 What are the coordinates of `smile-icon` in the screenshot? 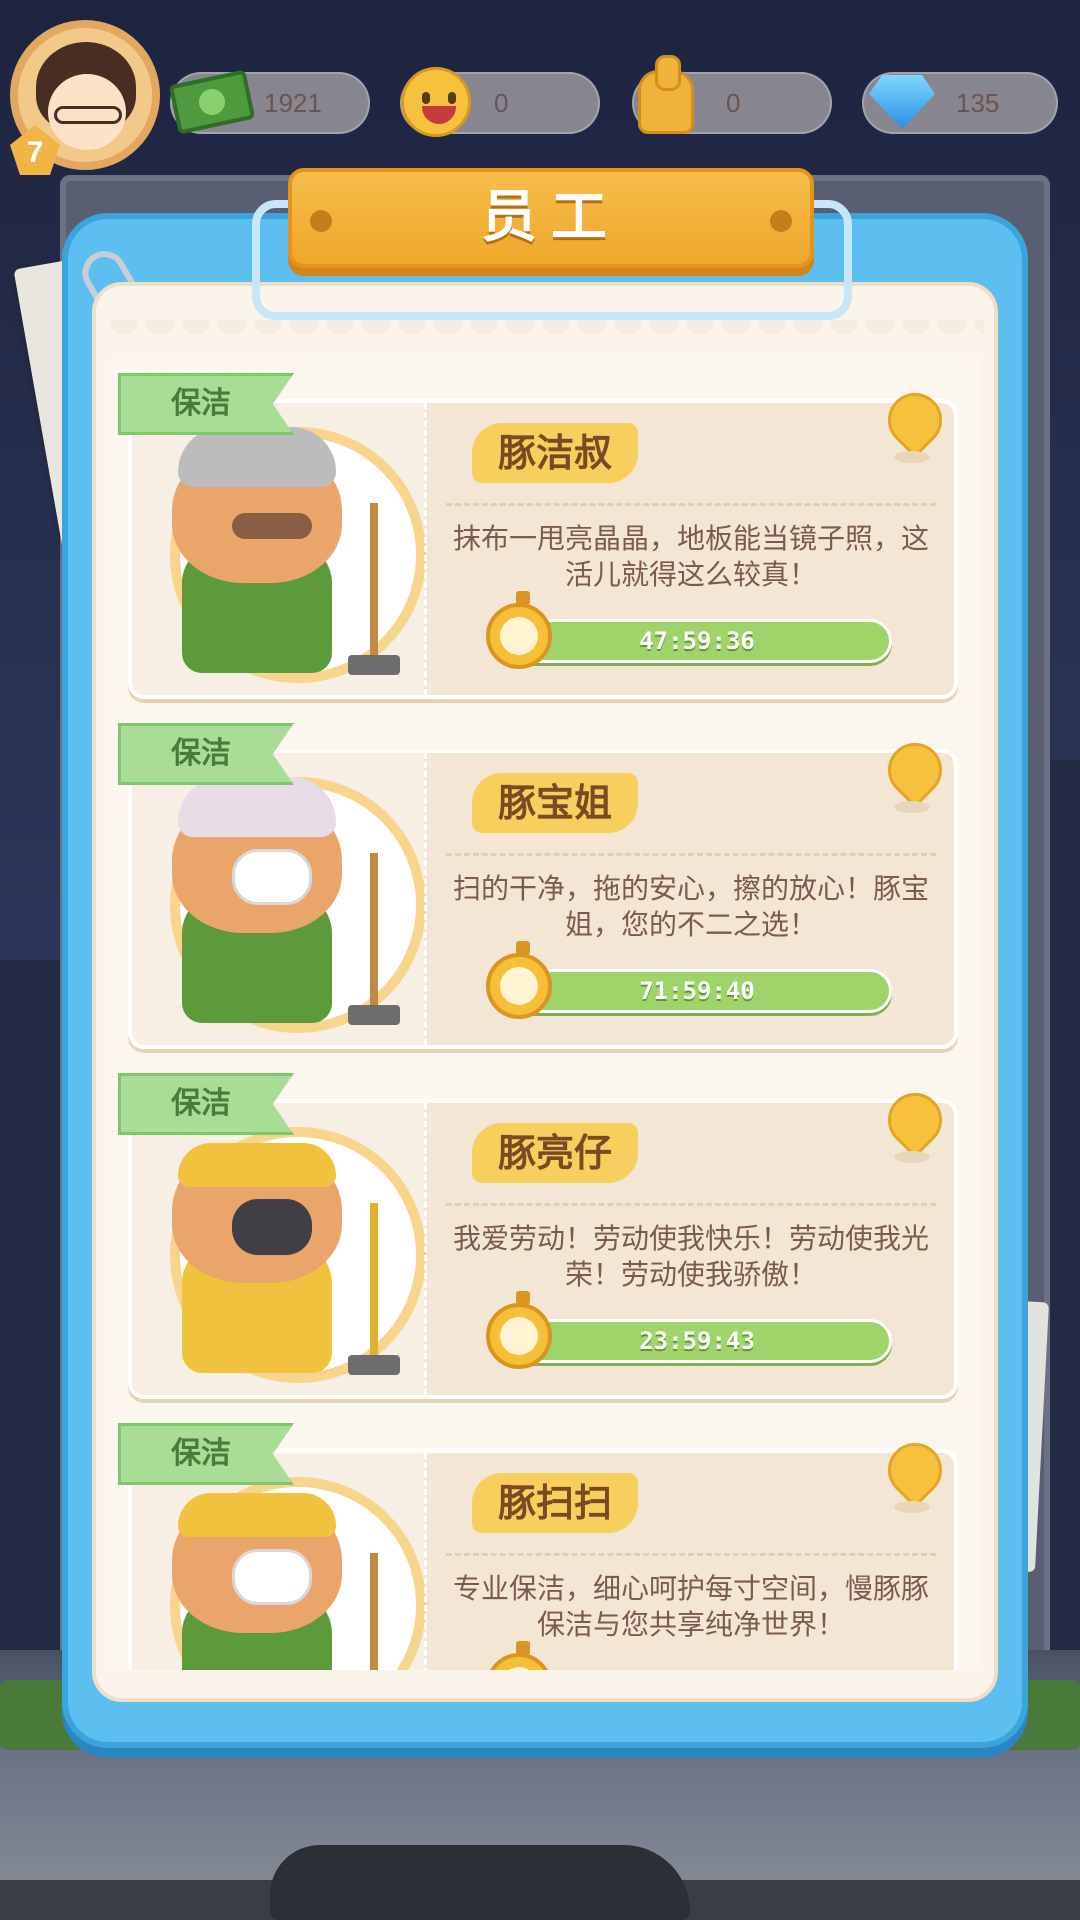 It's located at (436, 102).